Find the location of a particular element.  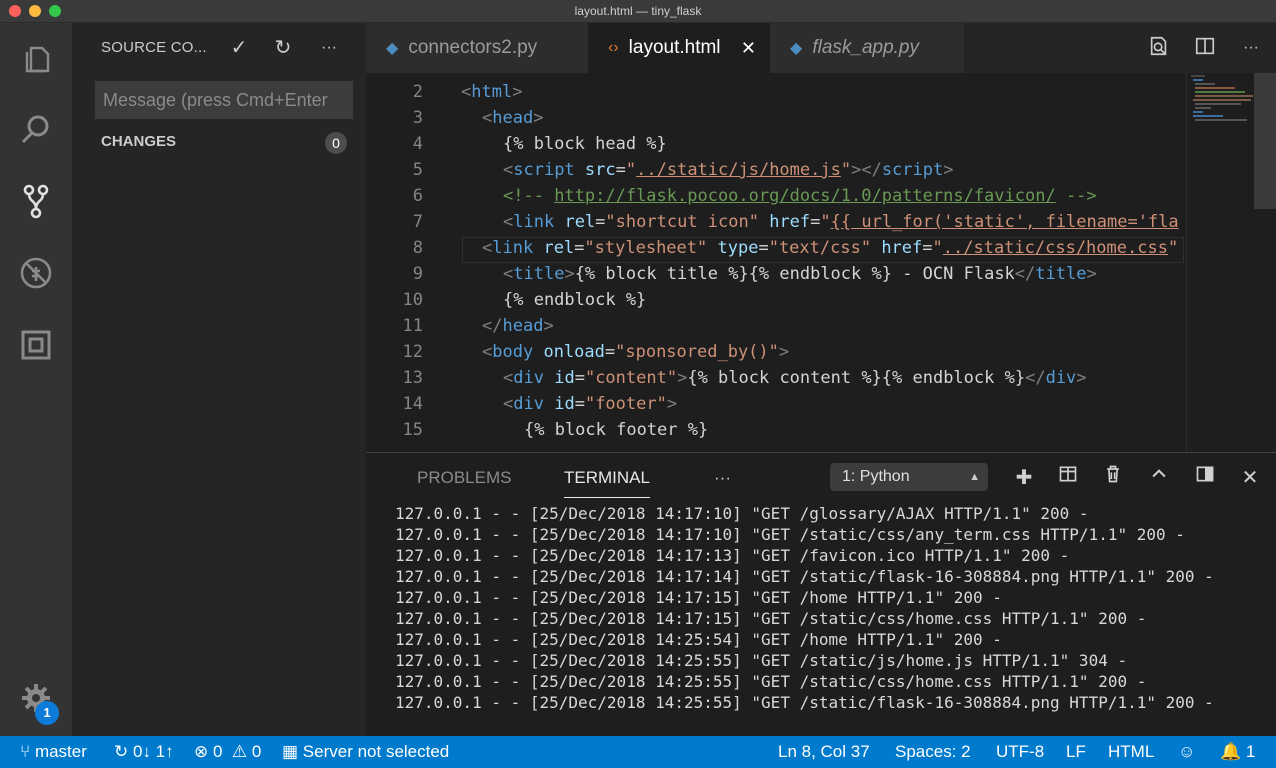

activity-bar is located at coordinates (36, 379).